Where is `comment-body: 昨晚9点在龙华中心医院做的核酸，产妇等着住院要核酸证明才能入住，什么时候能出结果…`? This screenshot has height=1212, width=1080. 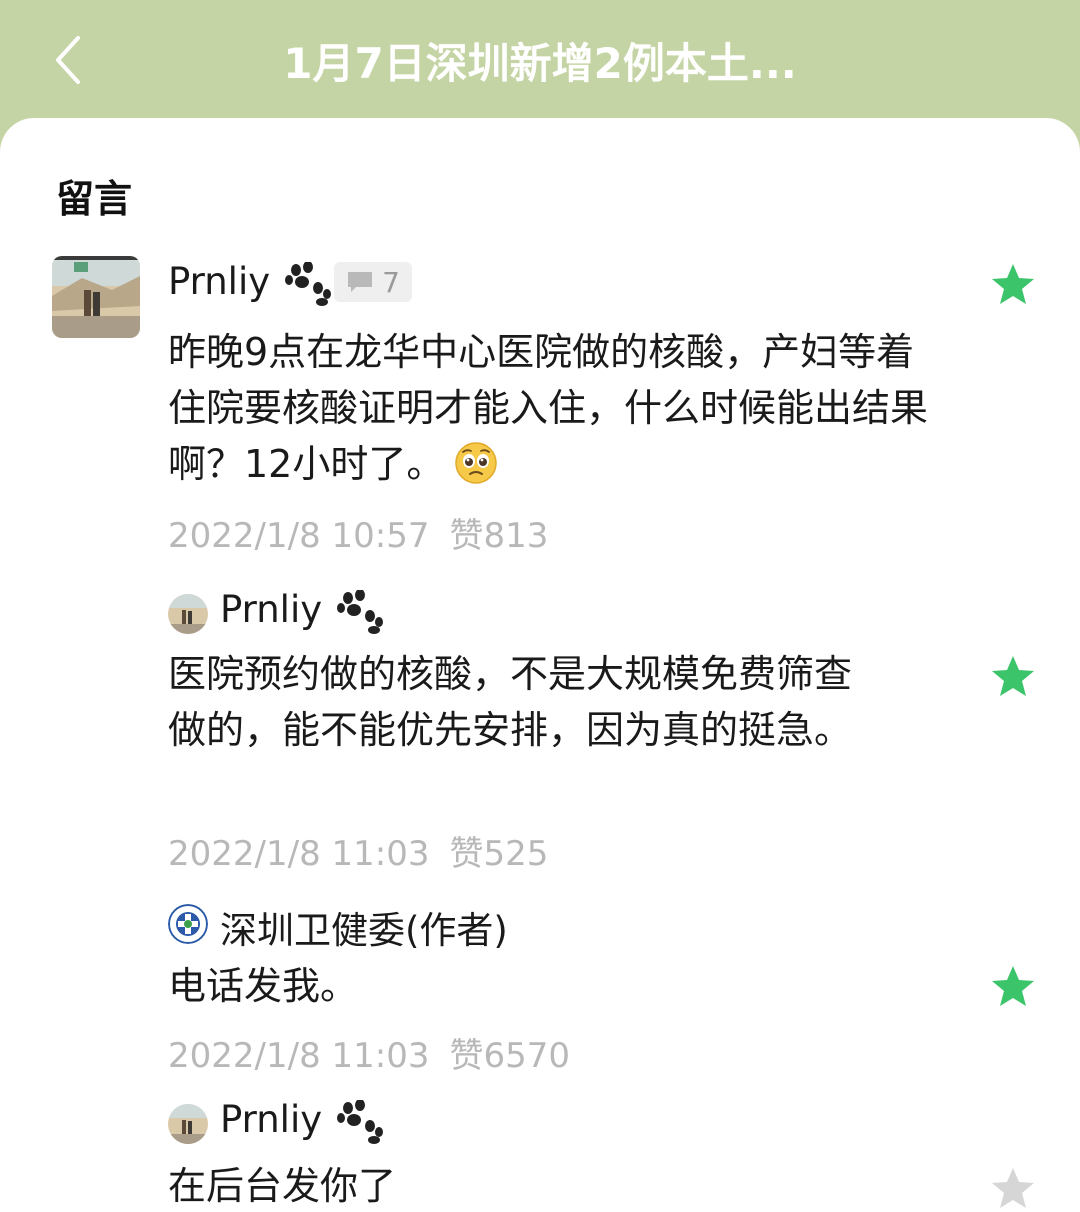 comment-body: 昨晚9点在龙华中心医院做的核酸，产妇等着住院要核酸证明才能入住，什么时候能出结果… is located at coordinates (548, 408).